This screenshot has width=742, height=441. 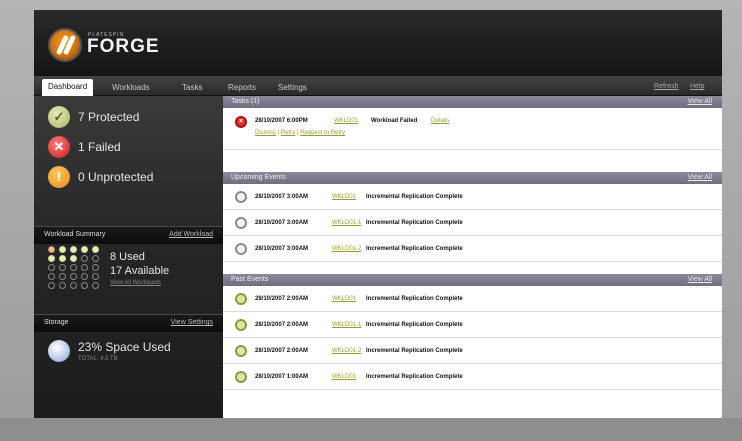 What do you see at coordinates (700, 101) in the screenshot?
I see `tasks-view-all-link: View All` at bounding box center [700, 101].